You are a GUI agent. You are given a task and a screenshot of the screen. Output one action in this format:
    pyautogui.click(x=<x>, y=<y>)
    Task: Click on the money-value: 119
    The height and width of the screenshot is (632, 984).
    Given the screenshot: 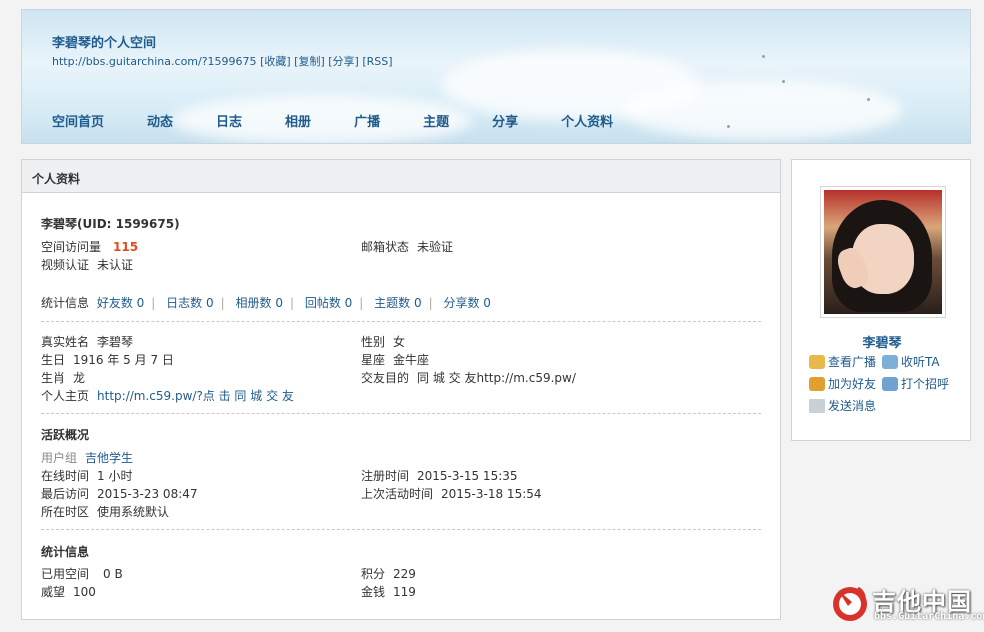 What is the action you would take?
    pyautogui.click(x=404, y=592)
    